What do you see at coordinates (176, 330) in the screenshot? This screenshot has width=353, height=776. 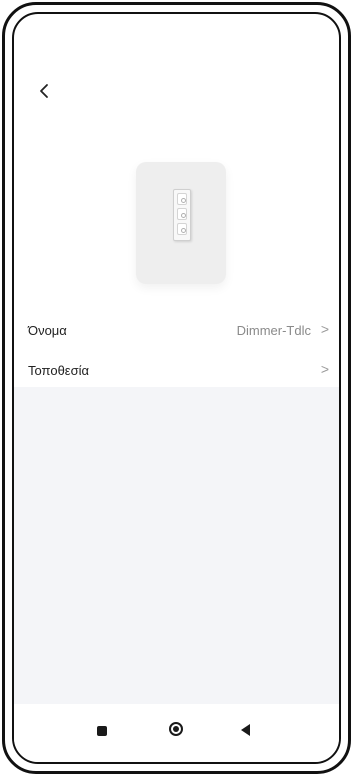 I see `name-row: Όνομα Dimmer-Tdlc >` at bounding box center [176, 330].